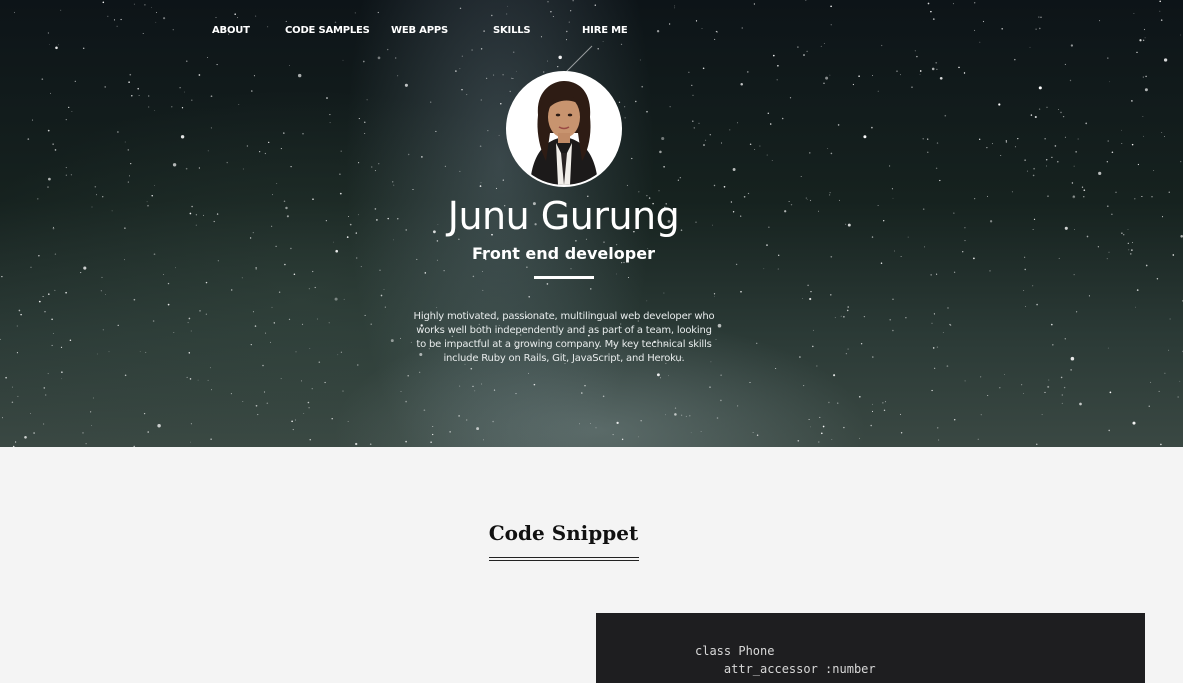 Image resolution: width=1183 pixels, height=683 pixels. I want to click on code-snippet-panel: class Phone attr_accessor :number, so click(870, 648).